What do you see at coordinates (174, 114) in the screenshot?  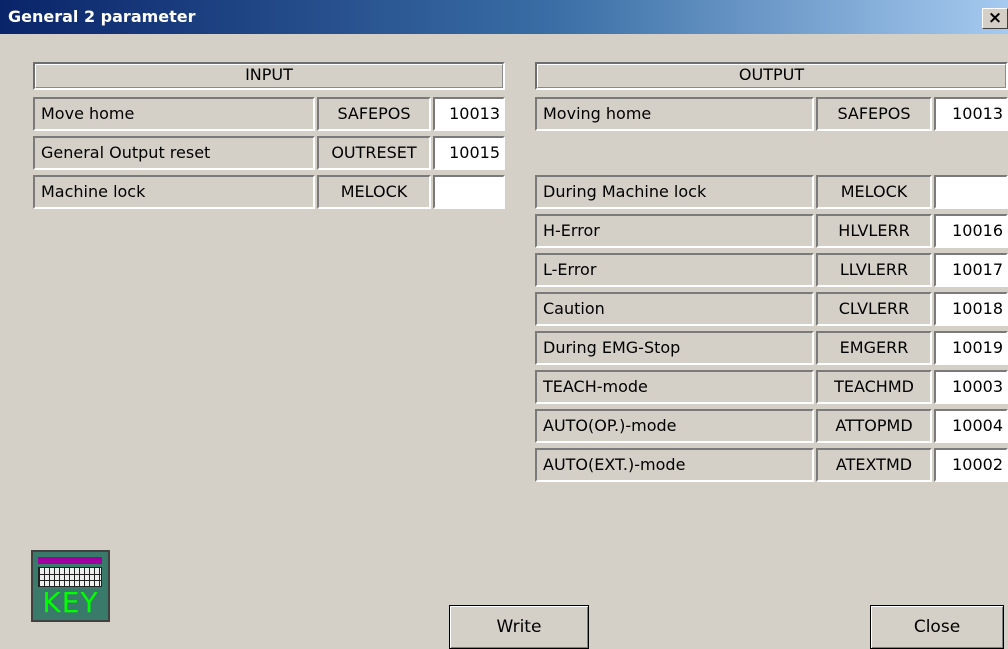 I see `input-label: Move home` at bounding box center [174, 114].